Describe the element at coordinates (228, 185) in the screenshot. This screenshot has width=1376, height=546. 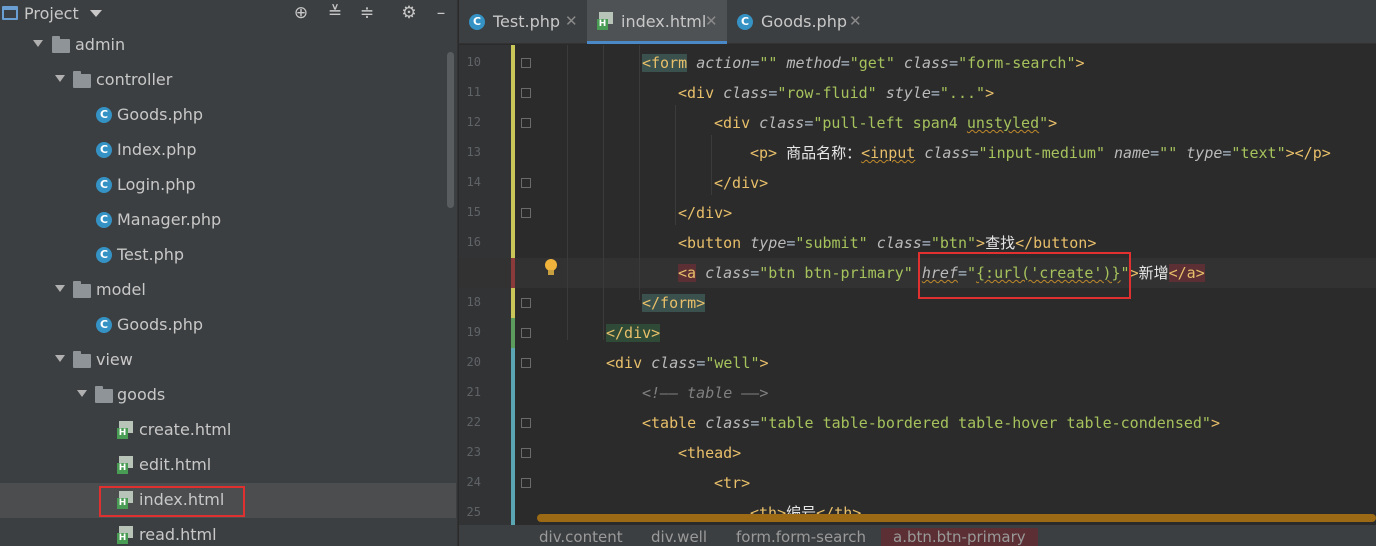
I see `tree-item-login-php: C Login.php` at that location.